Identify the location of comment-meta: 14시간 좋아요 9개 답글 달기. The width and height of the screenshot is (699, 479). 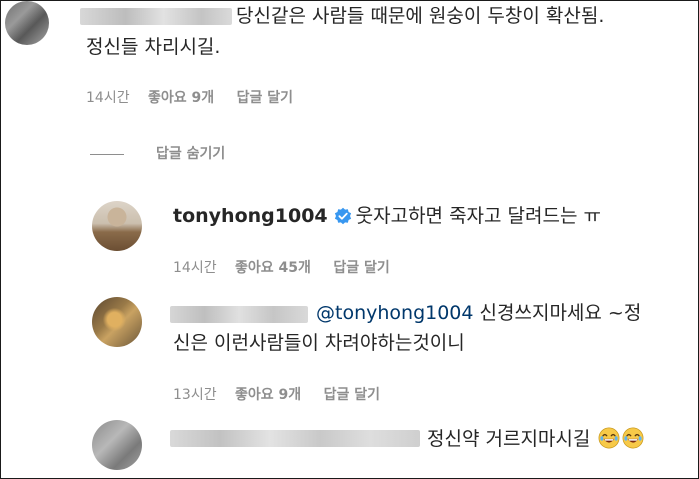
(189, 98).